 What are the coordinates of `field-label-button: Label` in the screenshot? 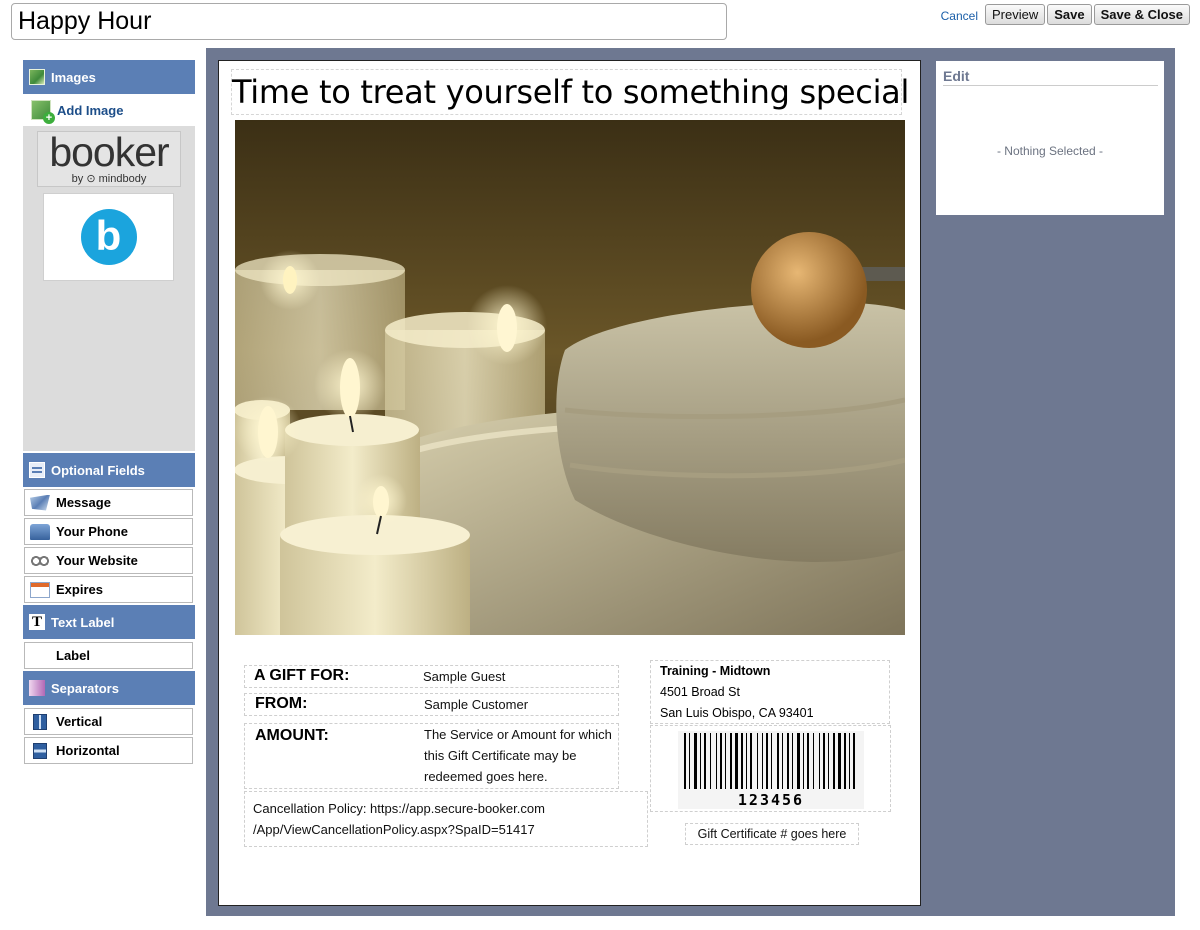 It's located at (108, 655).